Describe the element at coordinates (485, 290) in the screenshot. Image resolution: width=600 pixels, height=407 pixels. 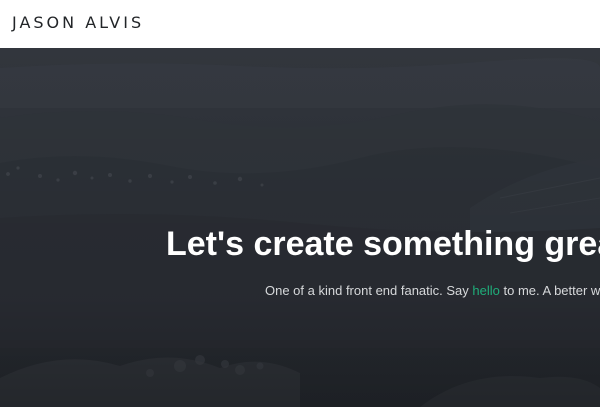
I see `hello-link: hello` at that location.